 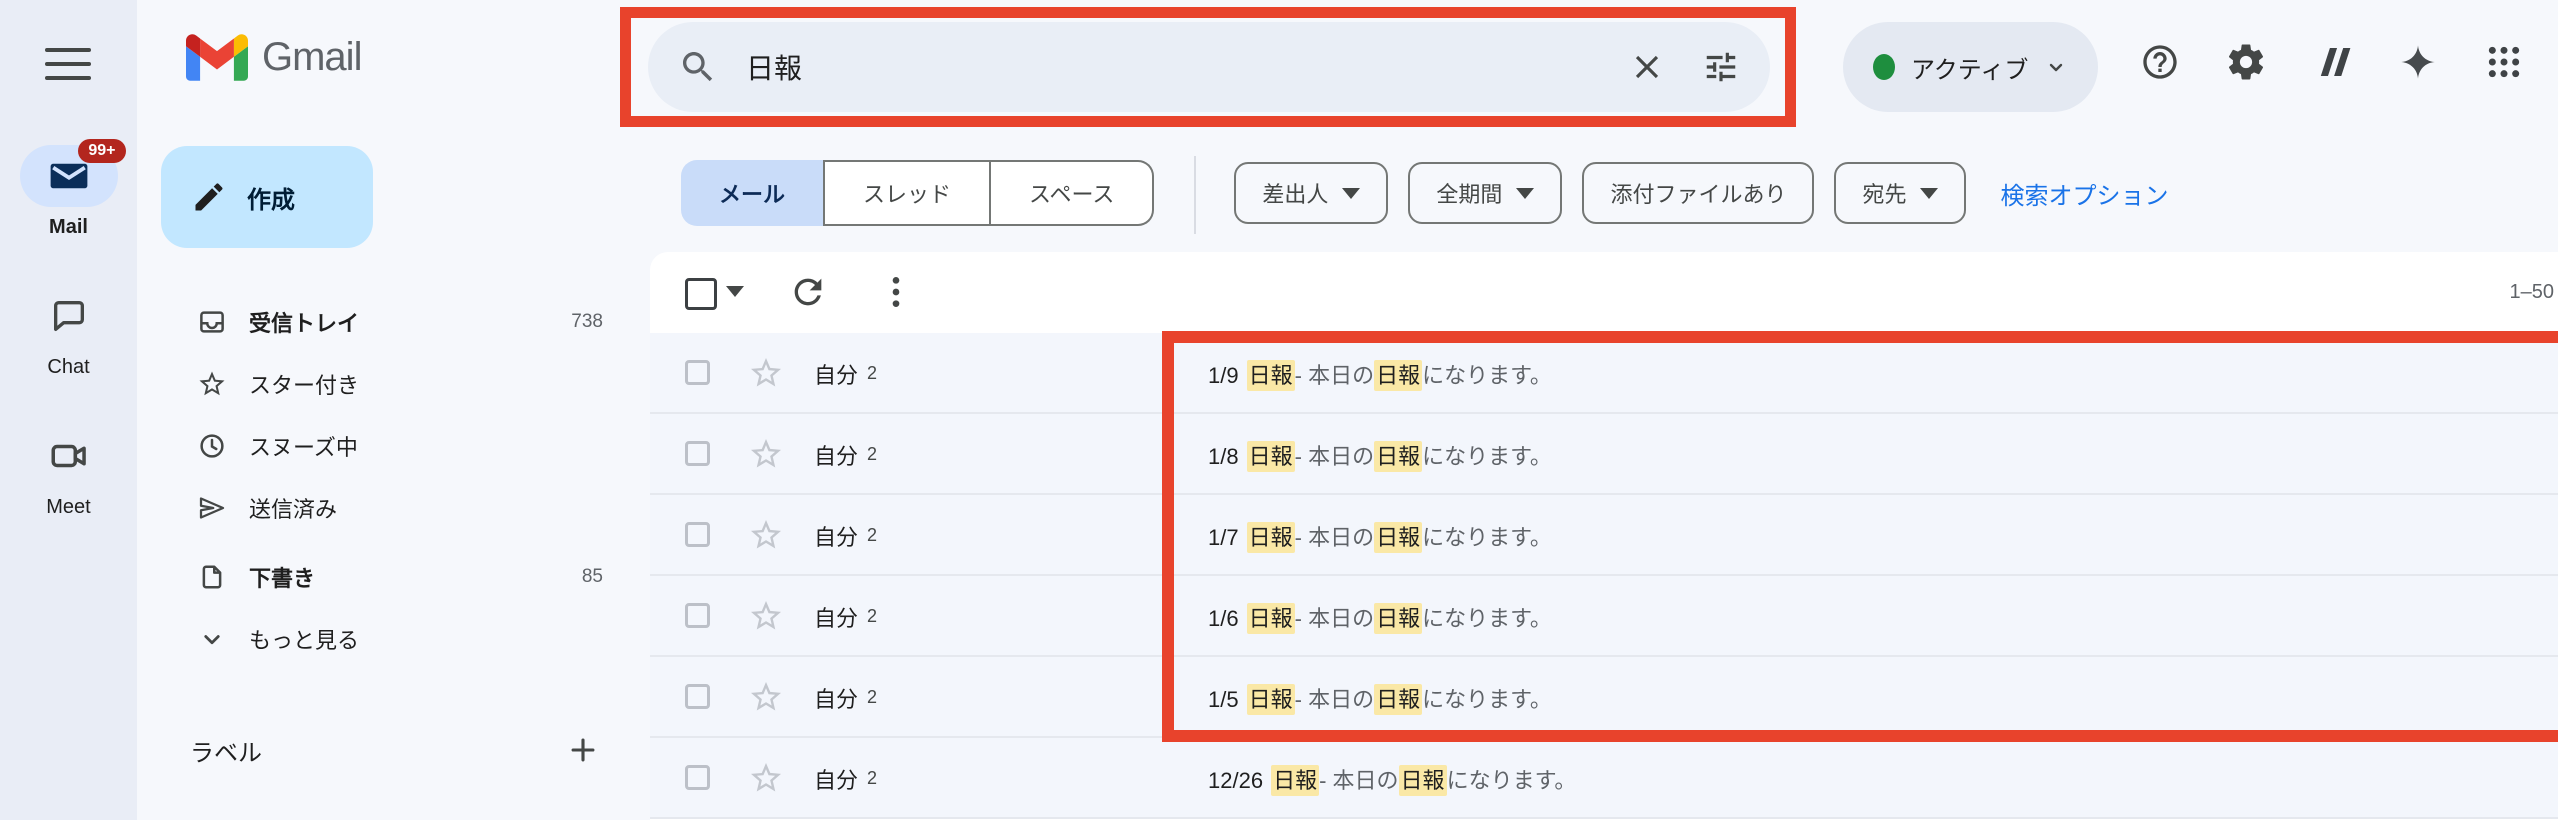 I want to click on main-menu-button, so click(x=68, y=64).